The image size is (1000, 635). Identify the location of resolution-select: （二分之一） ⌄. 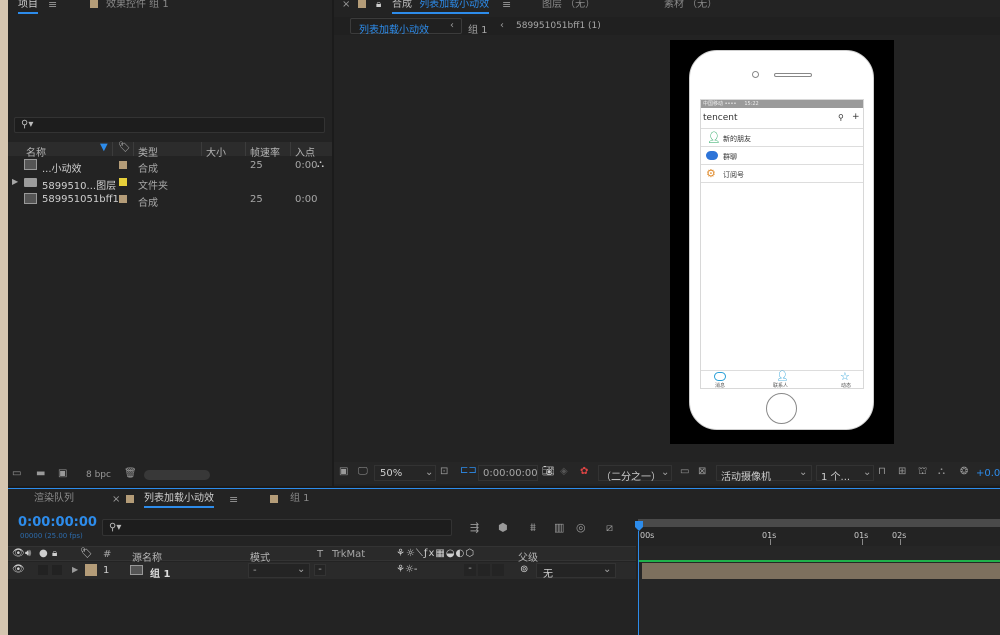
(635, 474).